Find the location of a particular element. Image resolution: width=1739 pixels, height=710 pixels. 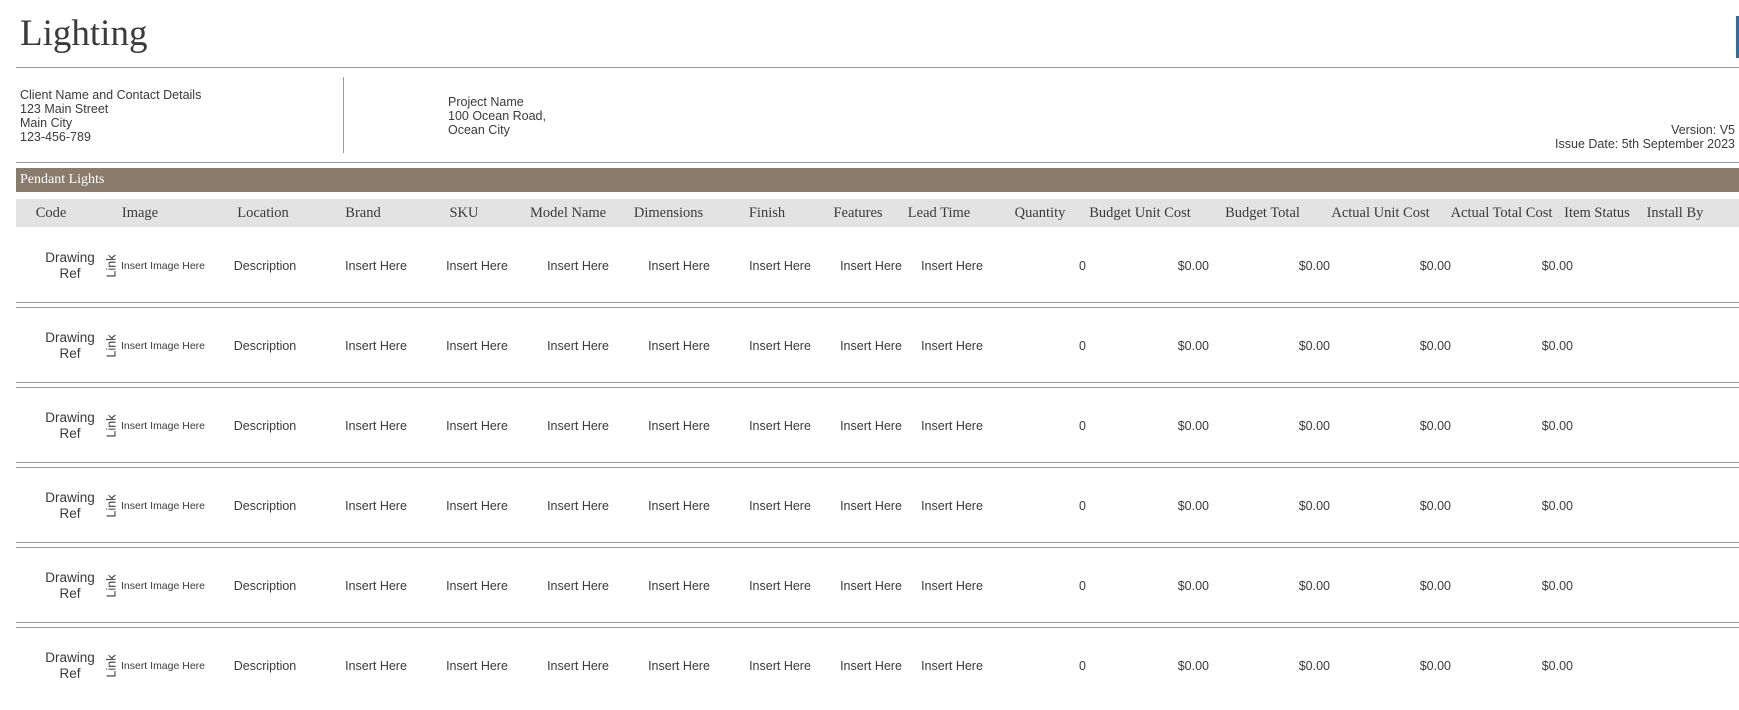

version-label: Version: V5 is located at coordinates (1703, 130).